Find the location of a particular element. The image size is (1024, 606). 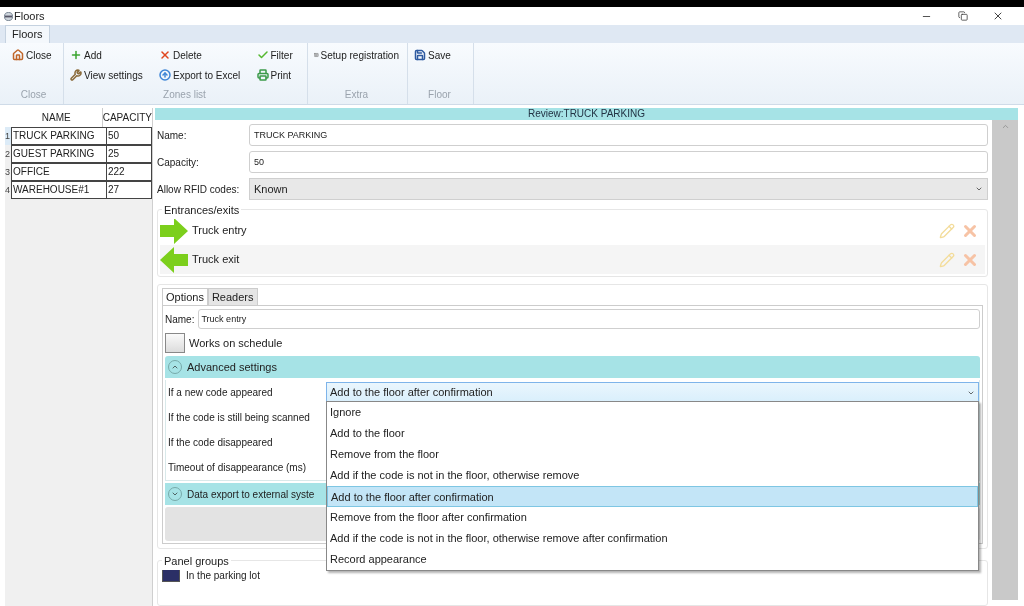

rfid-select: Known is located at coordinates (618, 189).